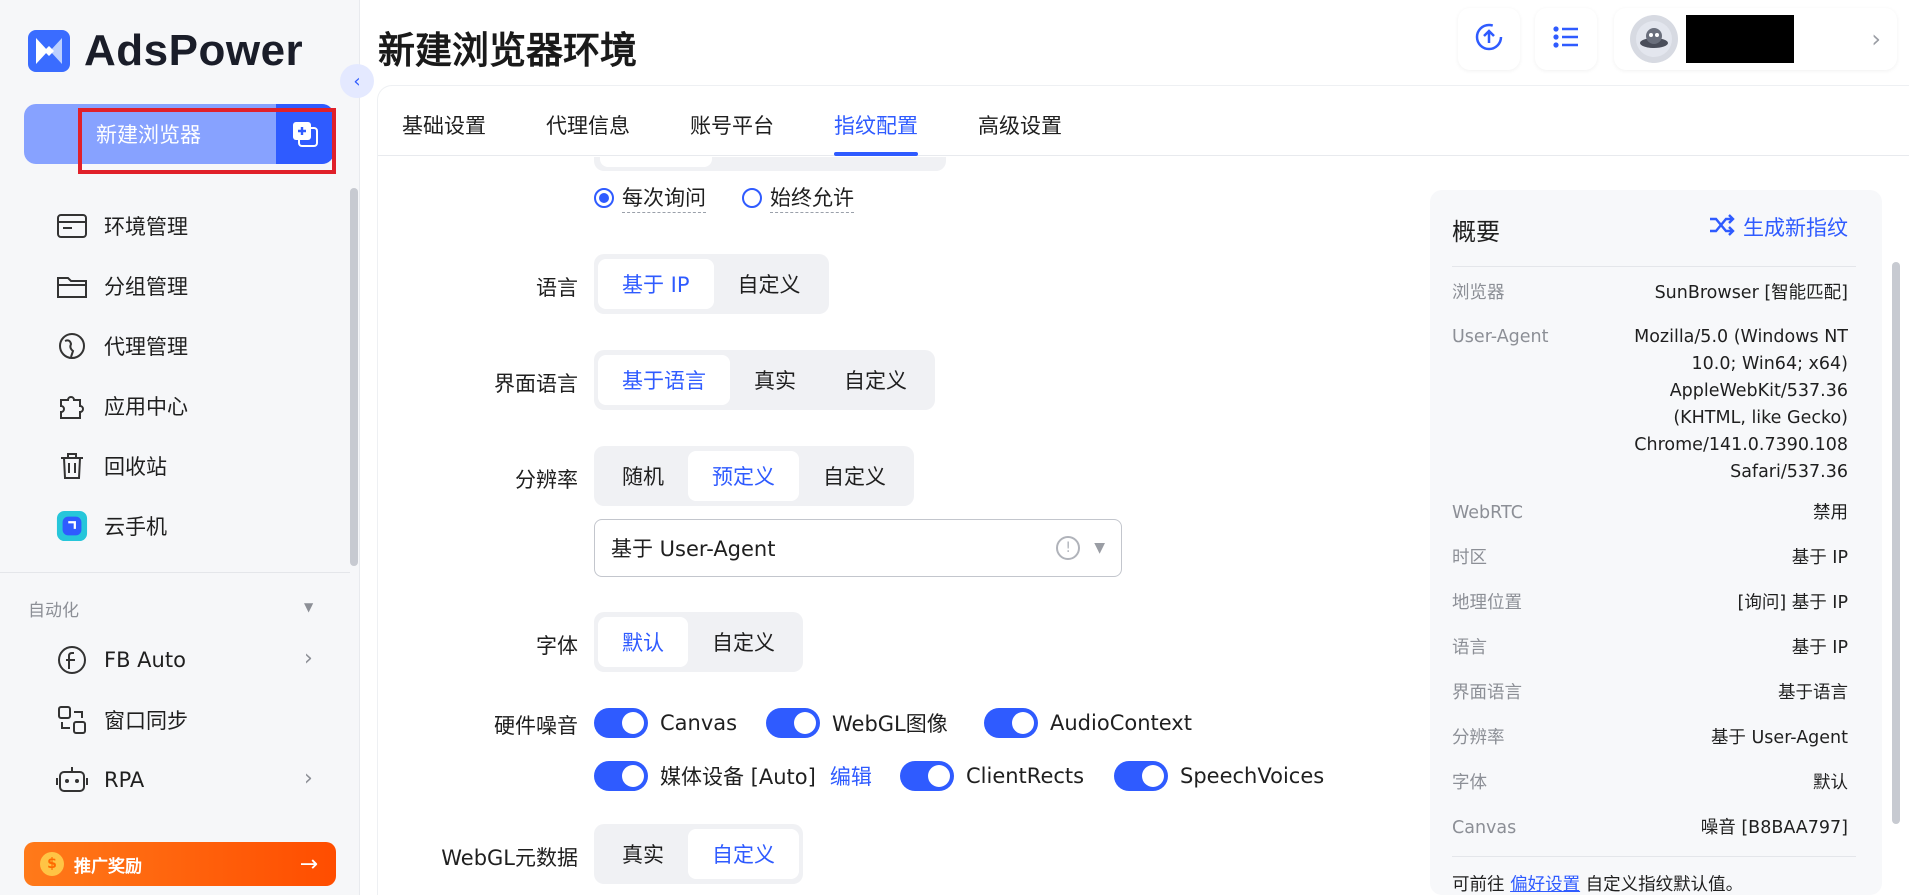 The image size is (1909, 895). I want to click on ui-language-segmented-control: 基于语言 真实 自定义, so click(764, 380).